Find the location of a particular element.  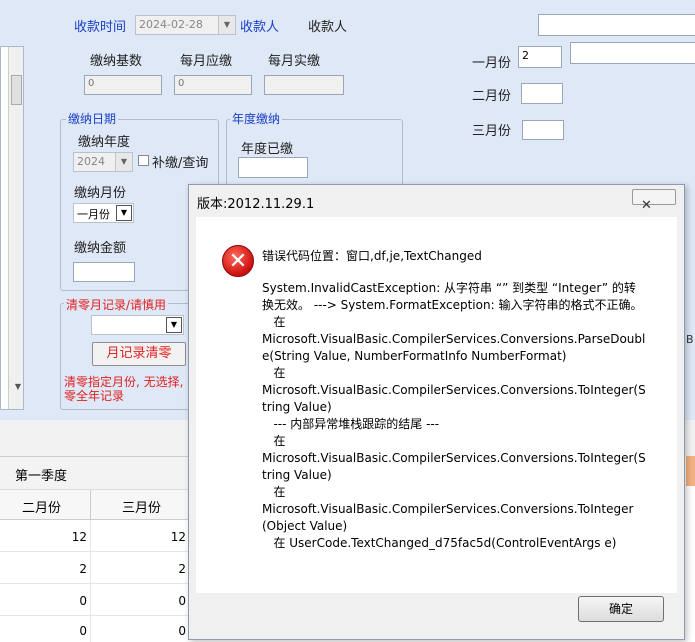

payee-label: 收款人 is located at coordinates (260, 27).